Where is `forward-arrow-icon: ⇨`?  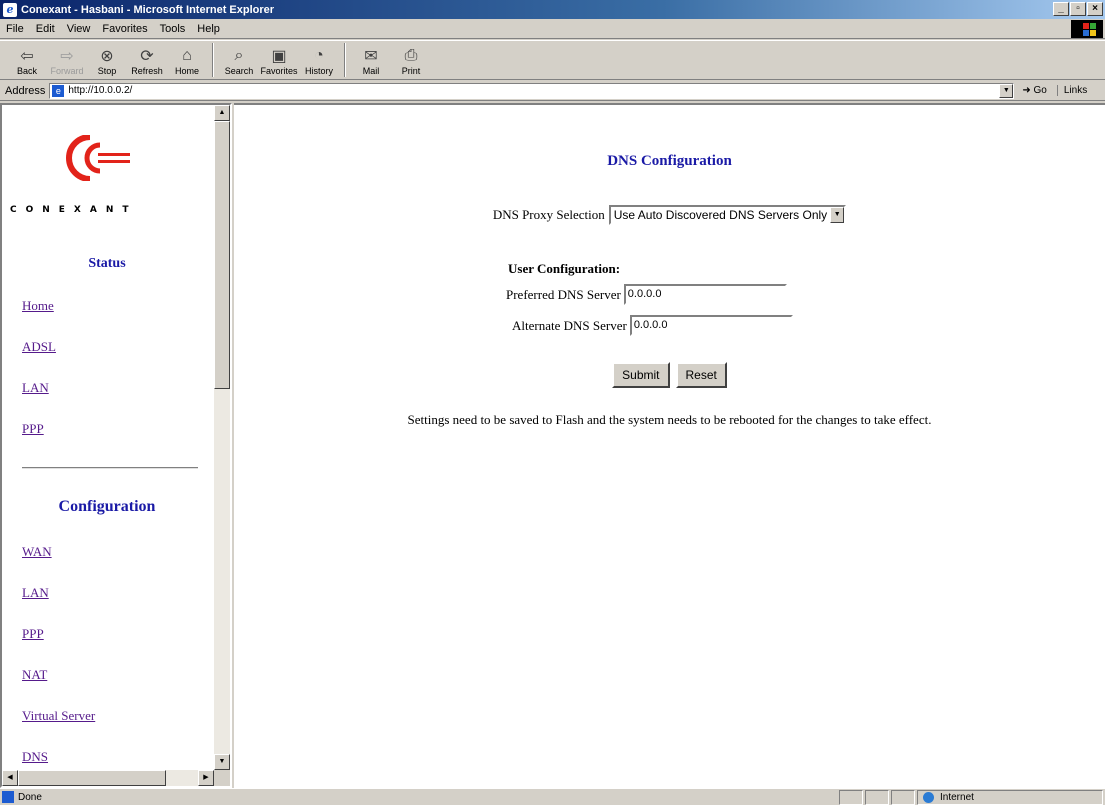
forward-arrow-icon: ⇨ is located at coordinates (67, 56).